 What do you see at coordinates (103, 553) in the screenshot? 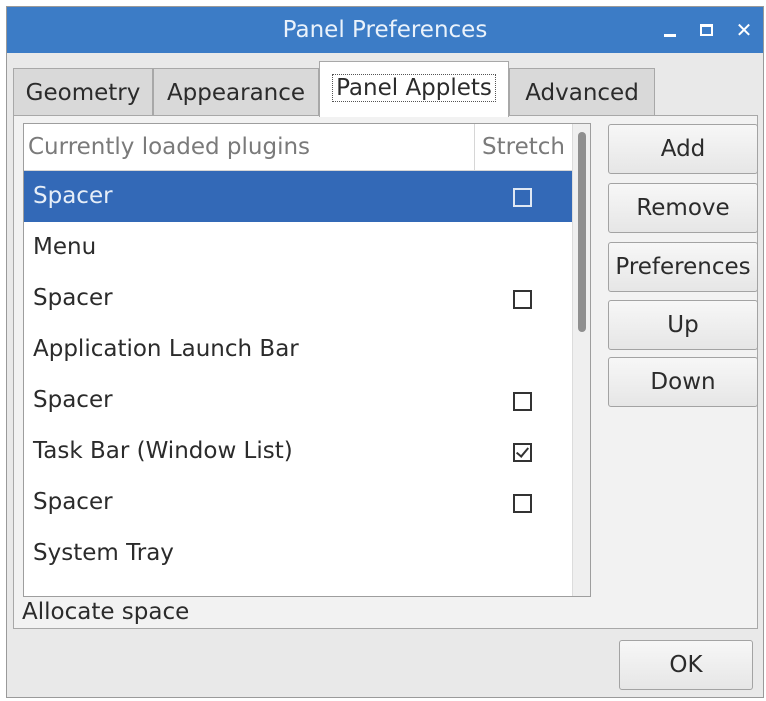
I see `plugin-name: System Tray` at bounding box center [103, 553].